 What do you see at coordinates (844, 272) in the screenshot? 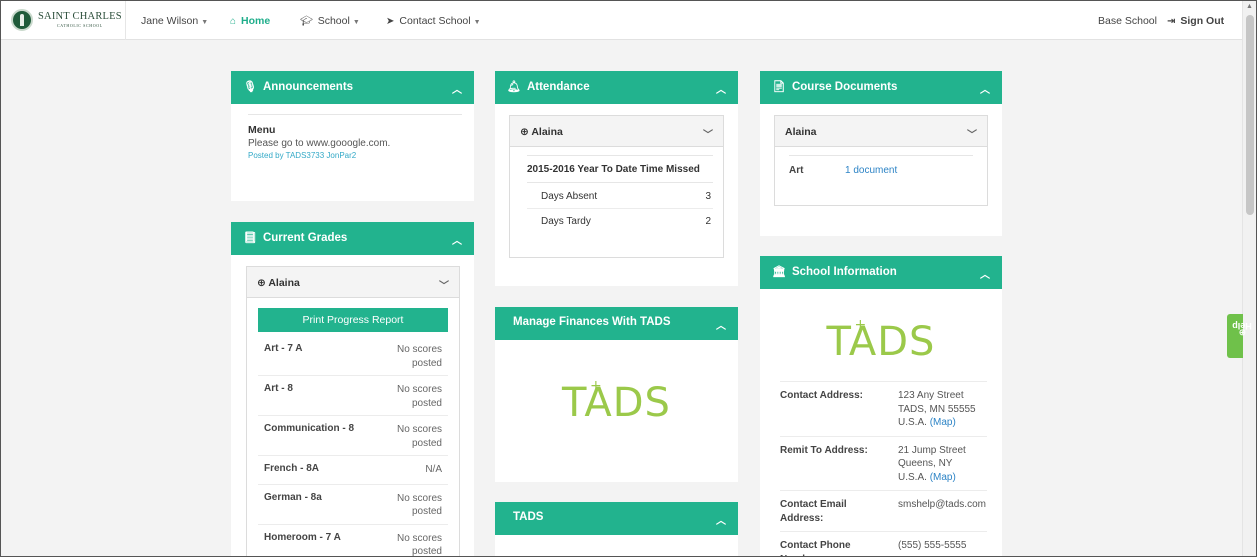
I see `school-information-title: School Information` at bounding box center [844, 272].